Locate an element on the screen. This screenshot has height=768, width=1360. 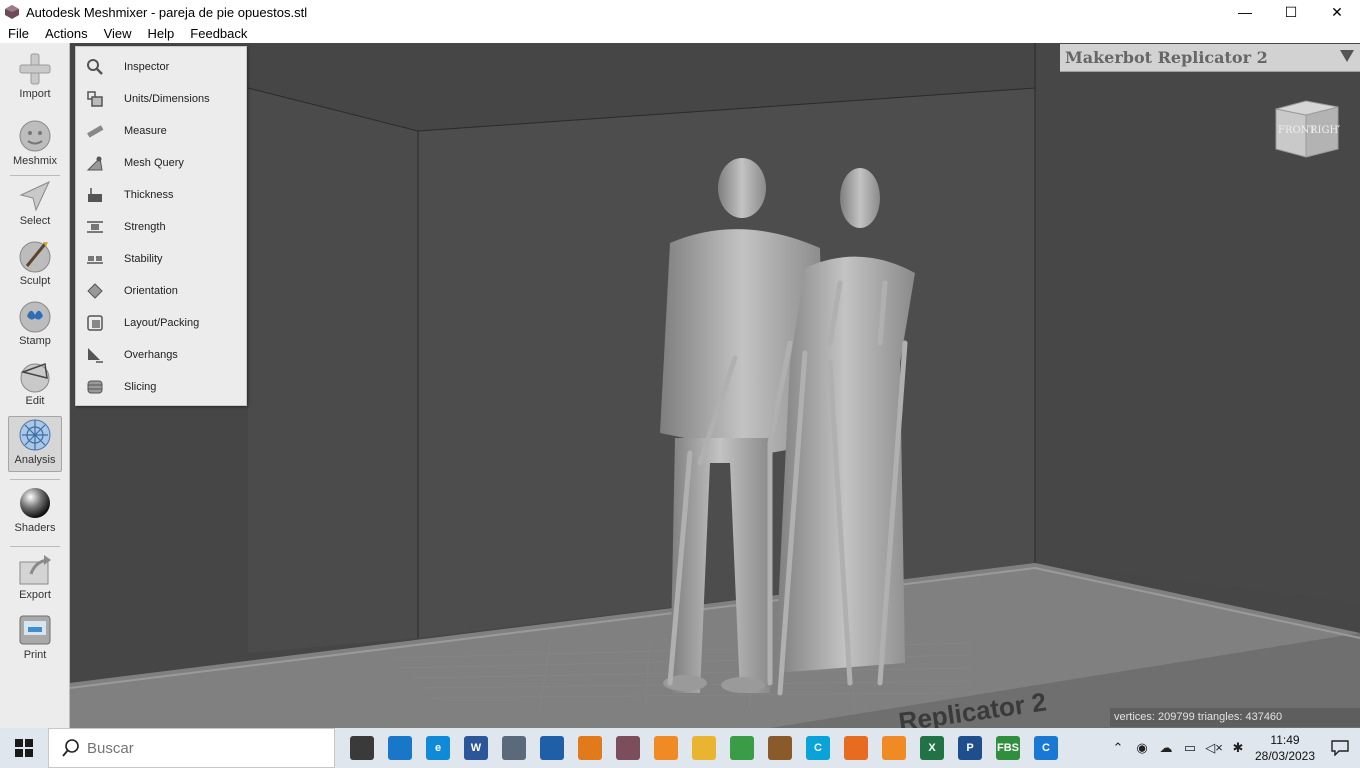
edit-tool: Edit is located at coordinates (35, 386).